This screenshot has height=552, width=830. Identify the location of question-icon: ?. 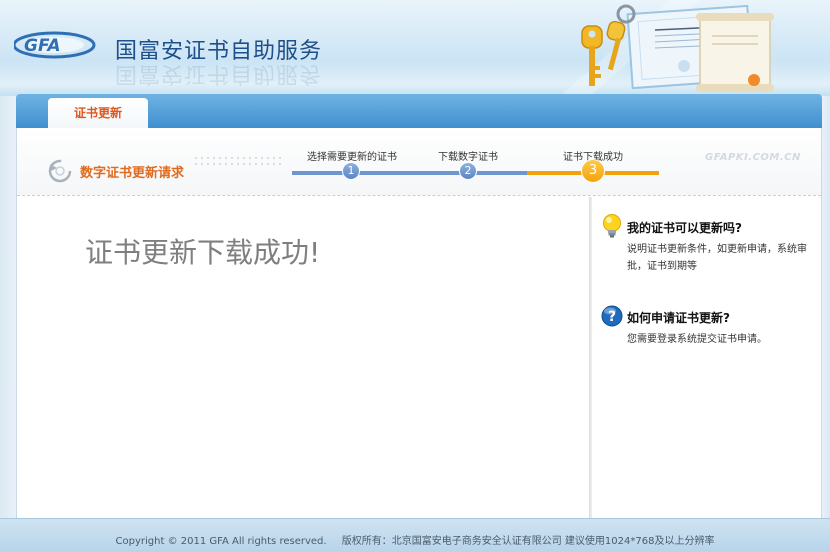
(612, 316).